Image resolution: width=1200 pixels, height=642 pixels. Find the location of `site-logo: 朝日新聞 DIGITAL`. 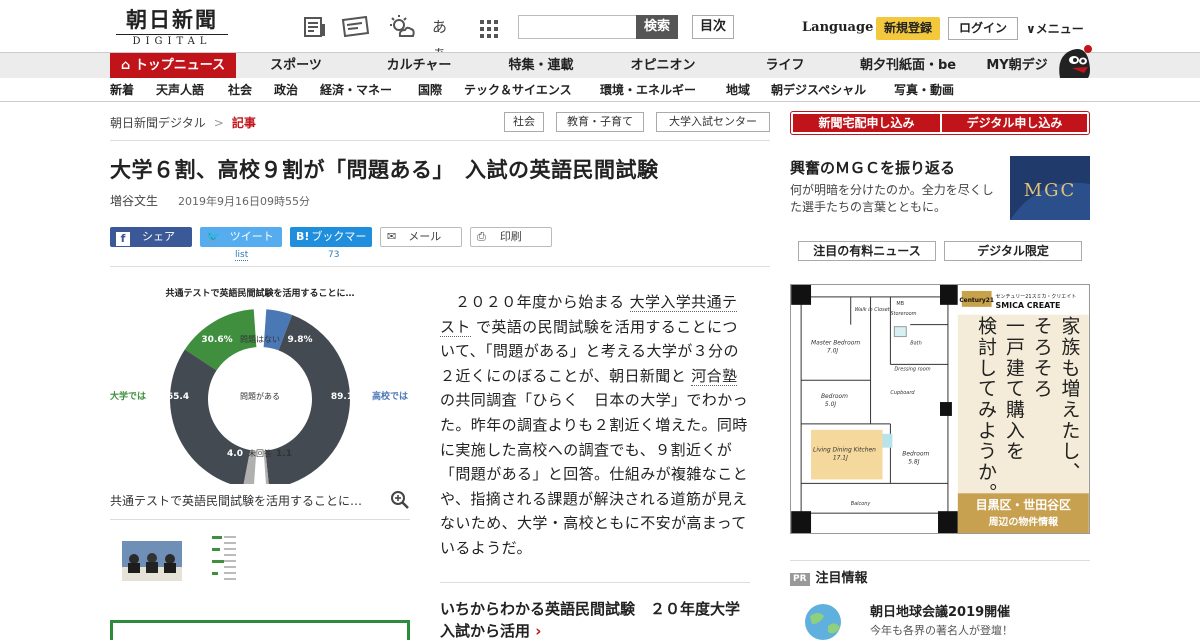

site-logo: 朝日新聞 DIGITAL is located at coordinates (172, 28).